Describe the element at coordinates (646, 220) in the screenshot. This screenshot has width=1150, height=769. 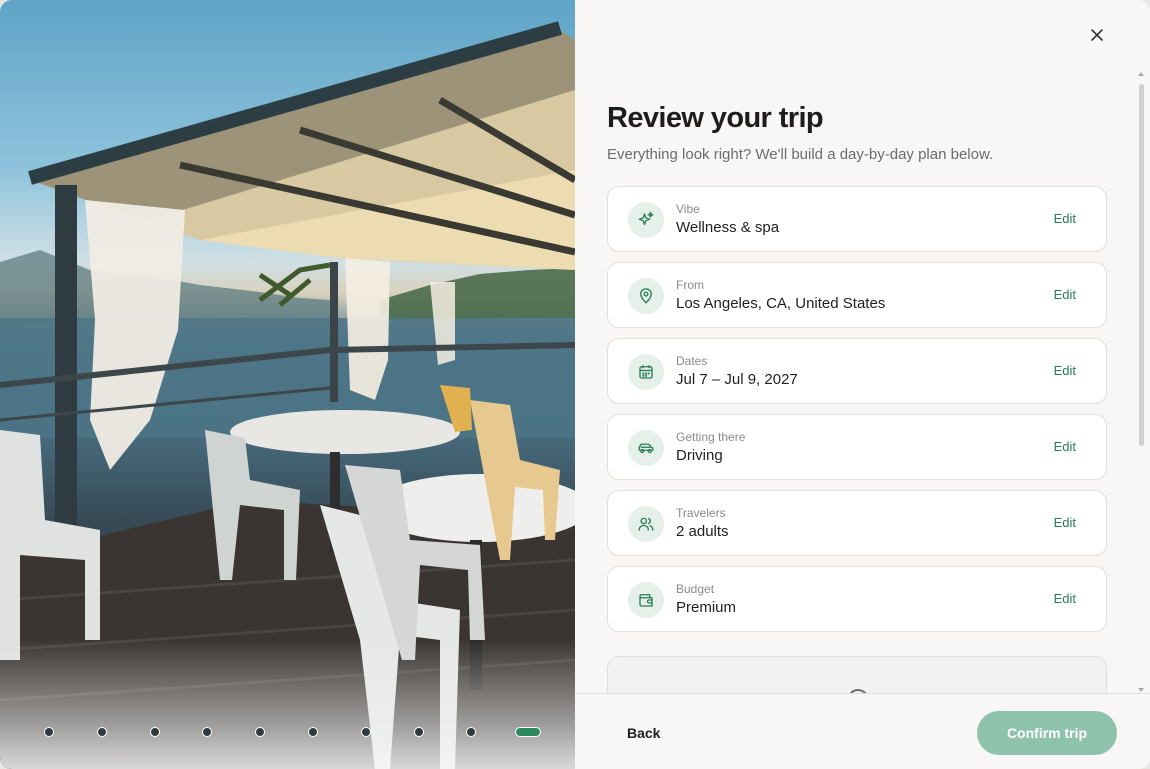
I see `sparkles-icon` at that location.